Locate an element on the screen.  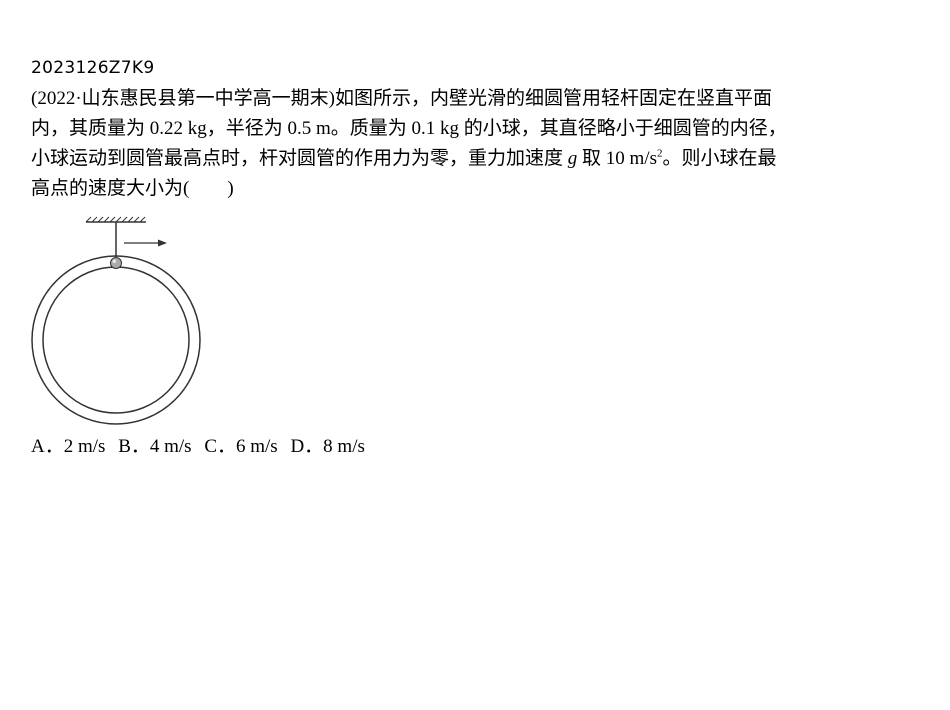
stem-line-4: 高点的速度大小为( ) is located at coordinates (132, 188).